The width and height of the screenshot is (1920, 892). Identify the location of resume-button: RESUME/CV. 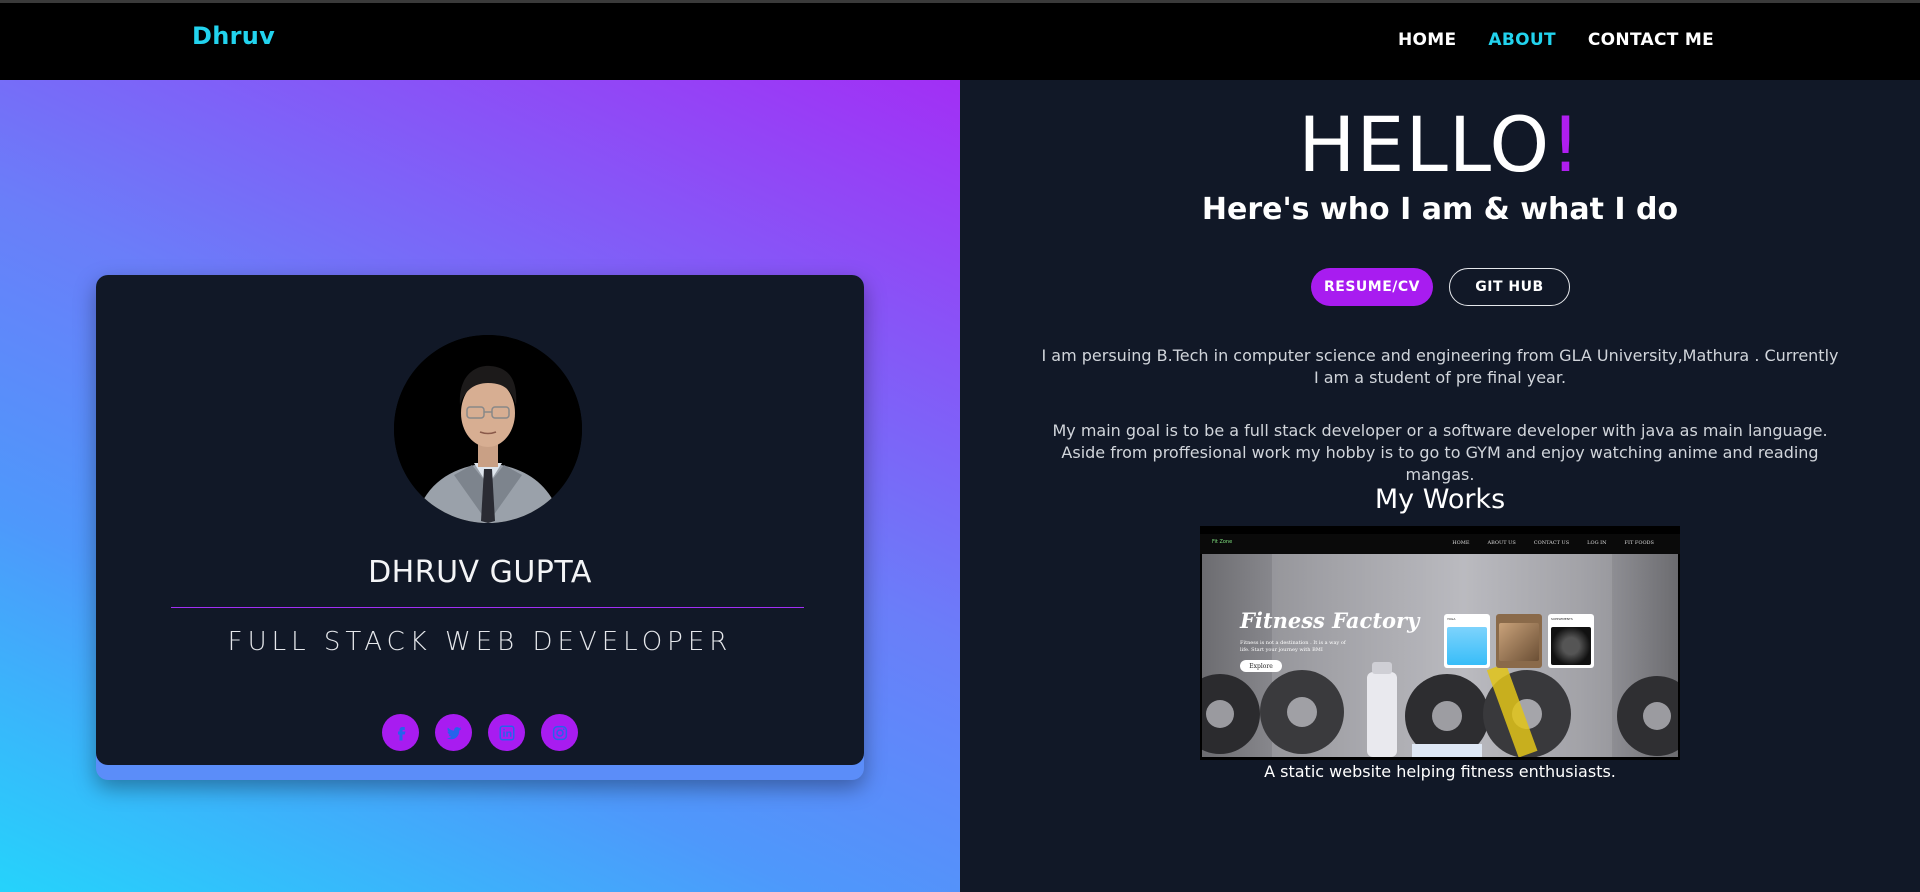
(1372, 287).